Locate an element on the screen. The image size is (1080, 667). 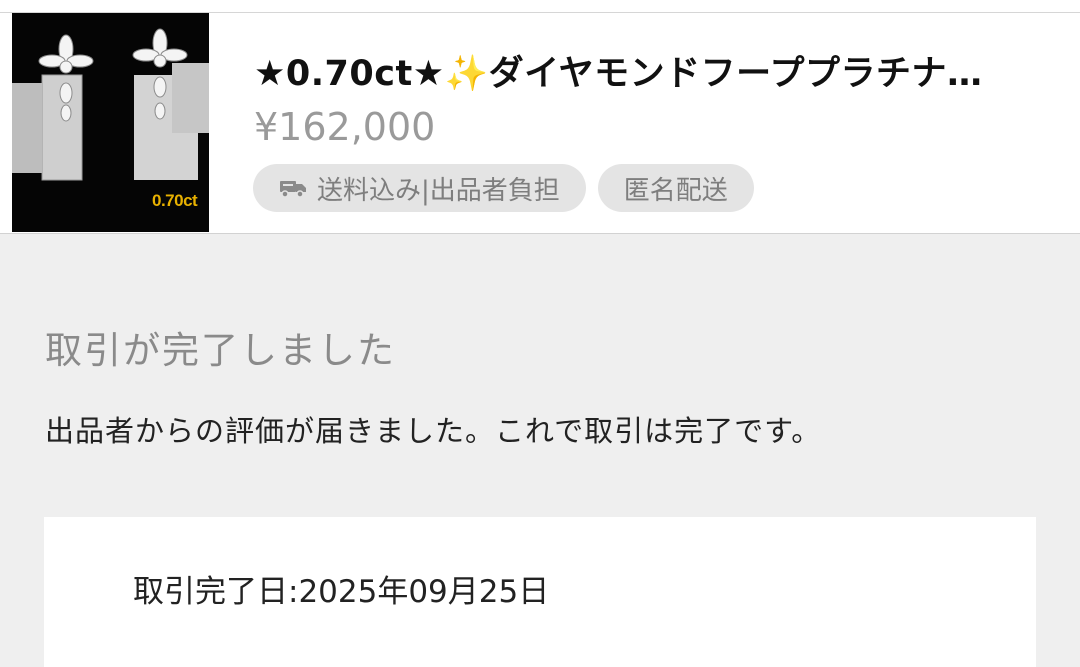
shipping-chips: 送料込み|出品者負担 匿名配送 is located at coordinates (503, 188).